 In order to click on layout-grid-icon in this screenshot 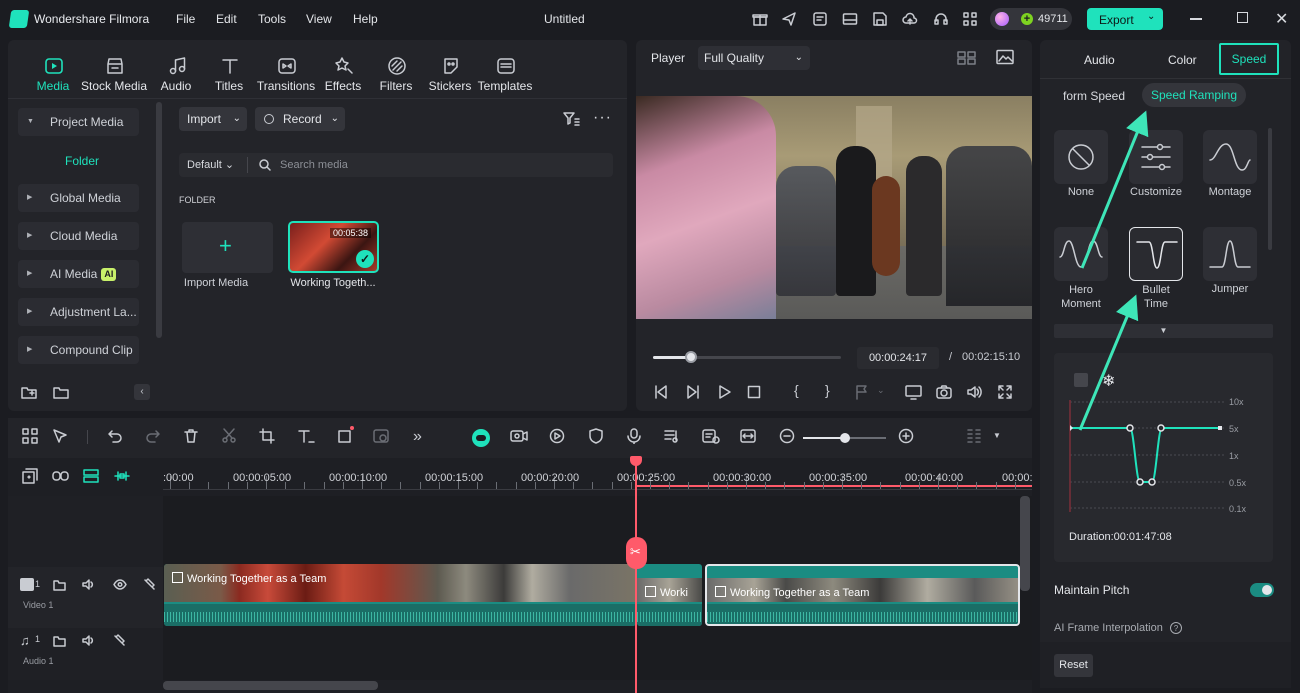, I will do `click(30, 436)`.